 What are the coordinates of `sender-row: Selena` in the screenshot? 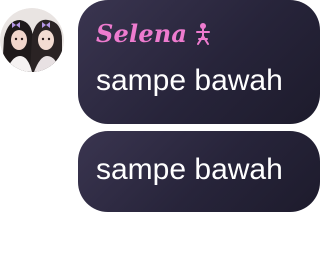 It's located at (154, 34).